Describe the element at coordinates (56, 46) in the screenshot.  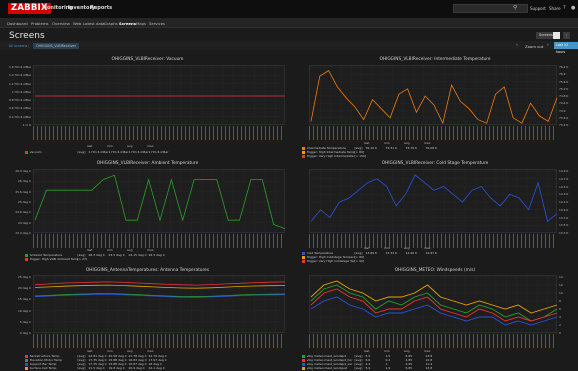
I see `breadcrumb-current: OHIGGINS_VLBIReceiver` at that location.